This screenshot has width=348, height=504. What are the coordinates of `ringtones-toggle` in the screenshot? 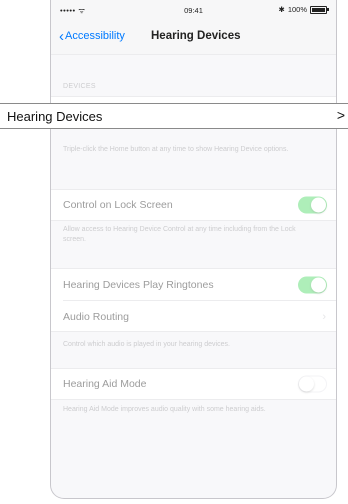 It's located at (312, 285).